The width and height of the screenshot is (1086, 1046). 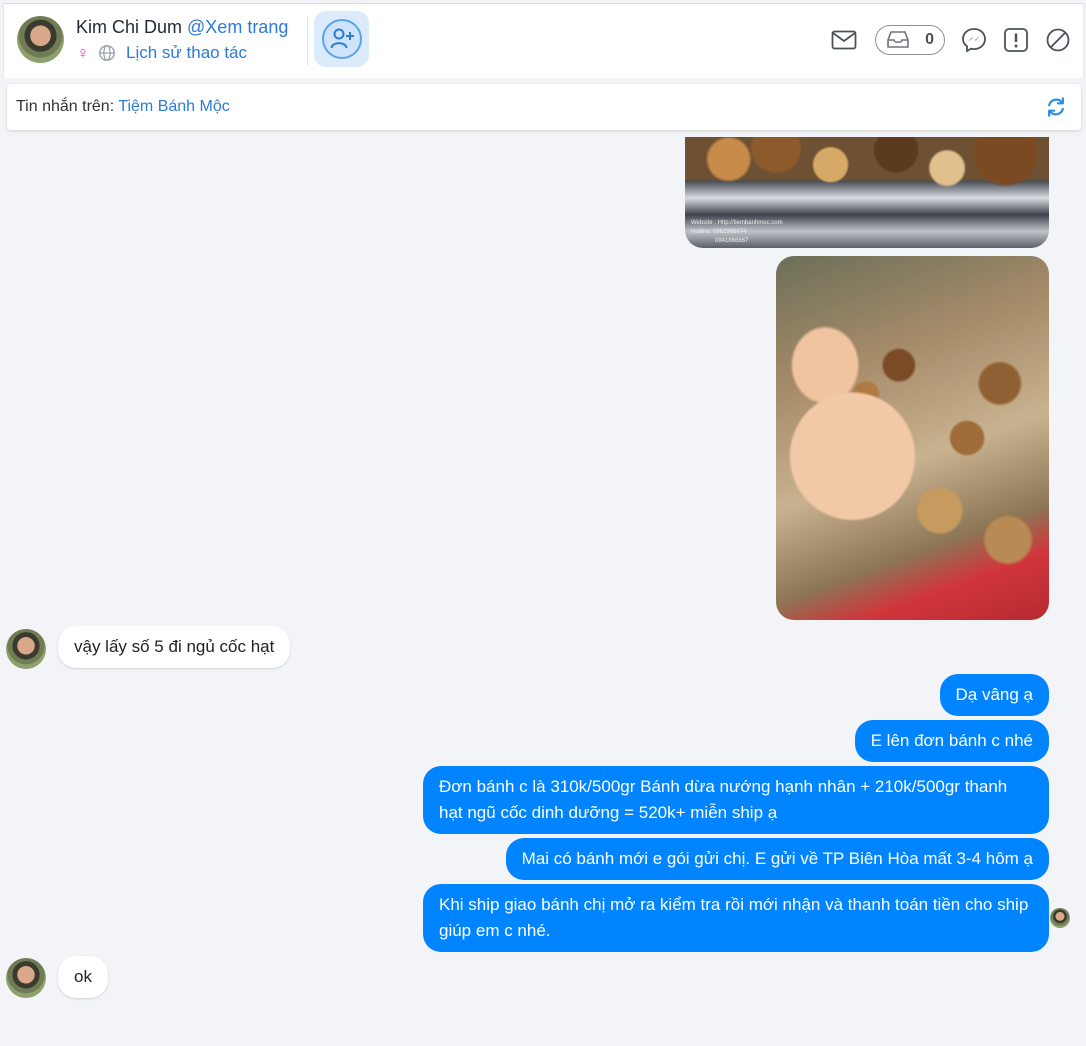 I want to click on mail-icon, so click(x=844, y=40).